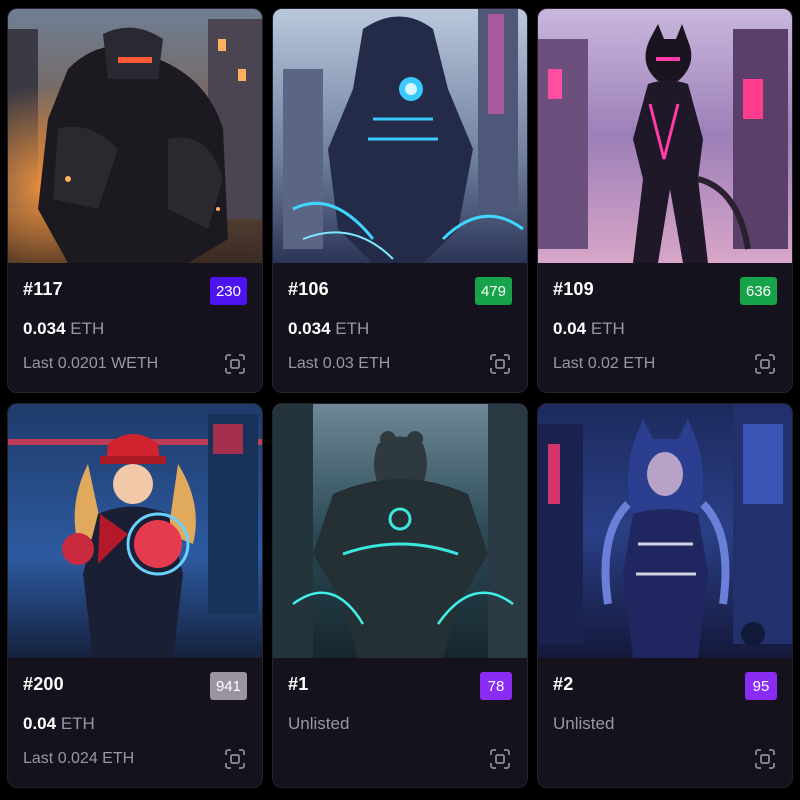 The image size is (800, 800). What do you see at coordinates (79, 758) in the screenshot?
I see `last-sale: Last 0.024 ETH` at bounding box center [79, 758].